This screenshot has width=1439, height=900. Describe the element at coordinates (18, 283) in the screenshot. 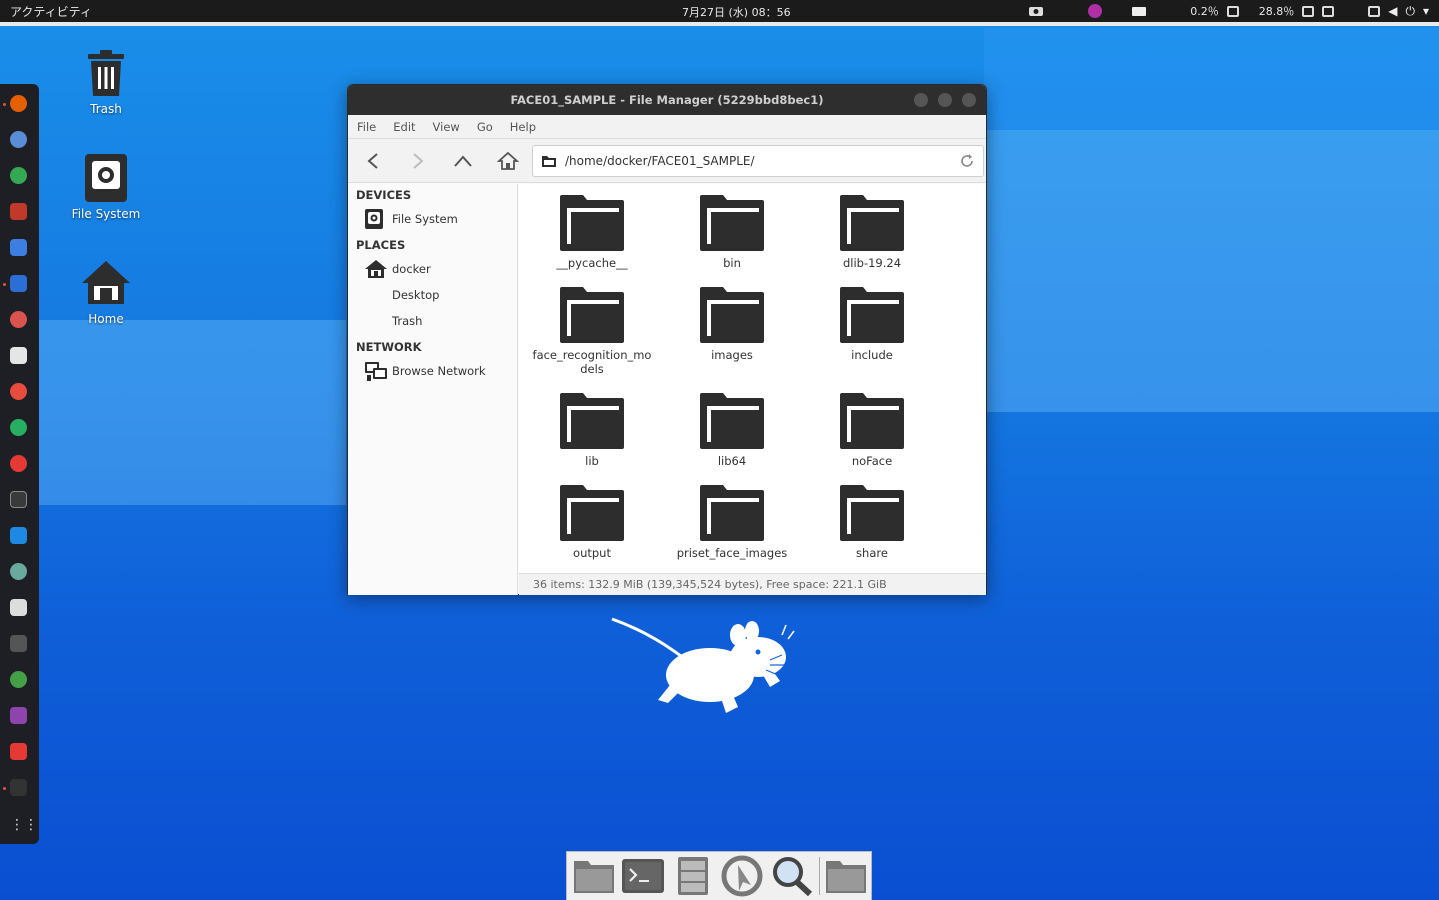

I see `document-icon` at that location.